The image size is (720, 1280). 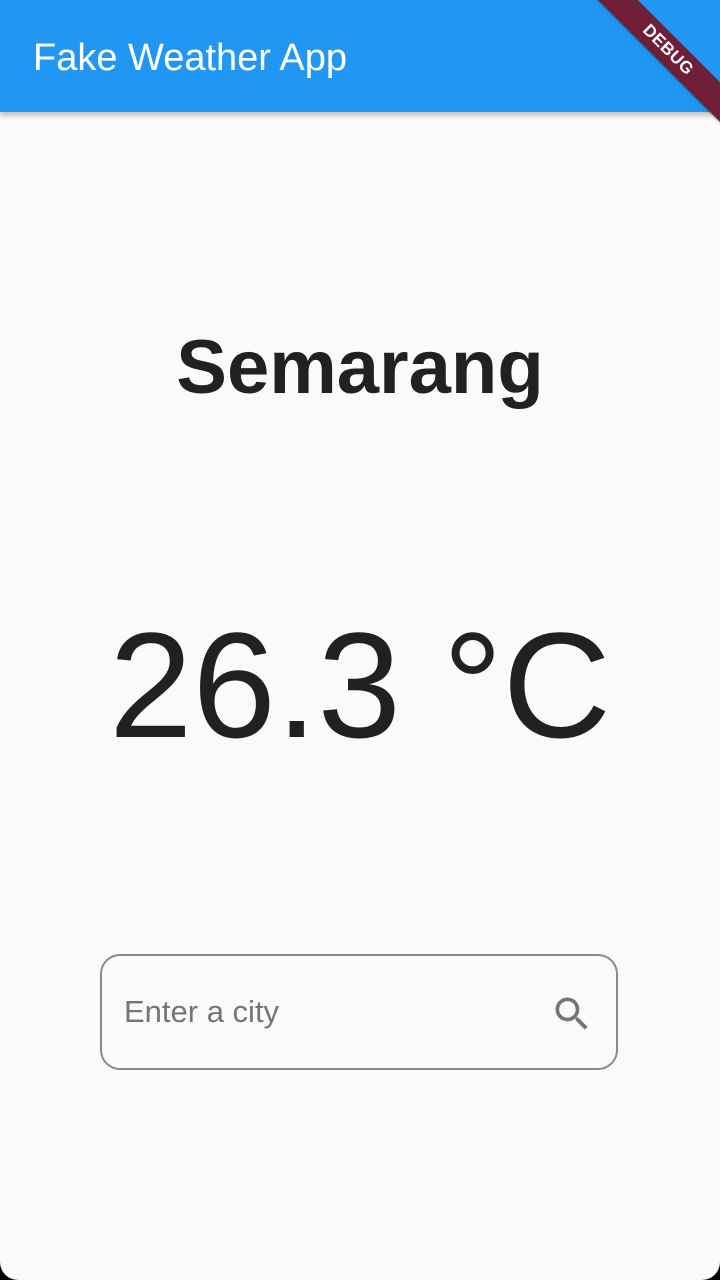 I want to click on city-name: Semarang, so click(x=360, y=367).